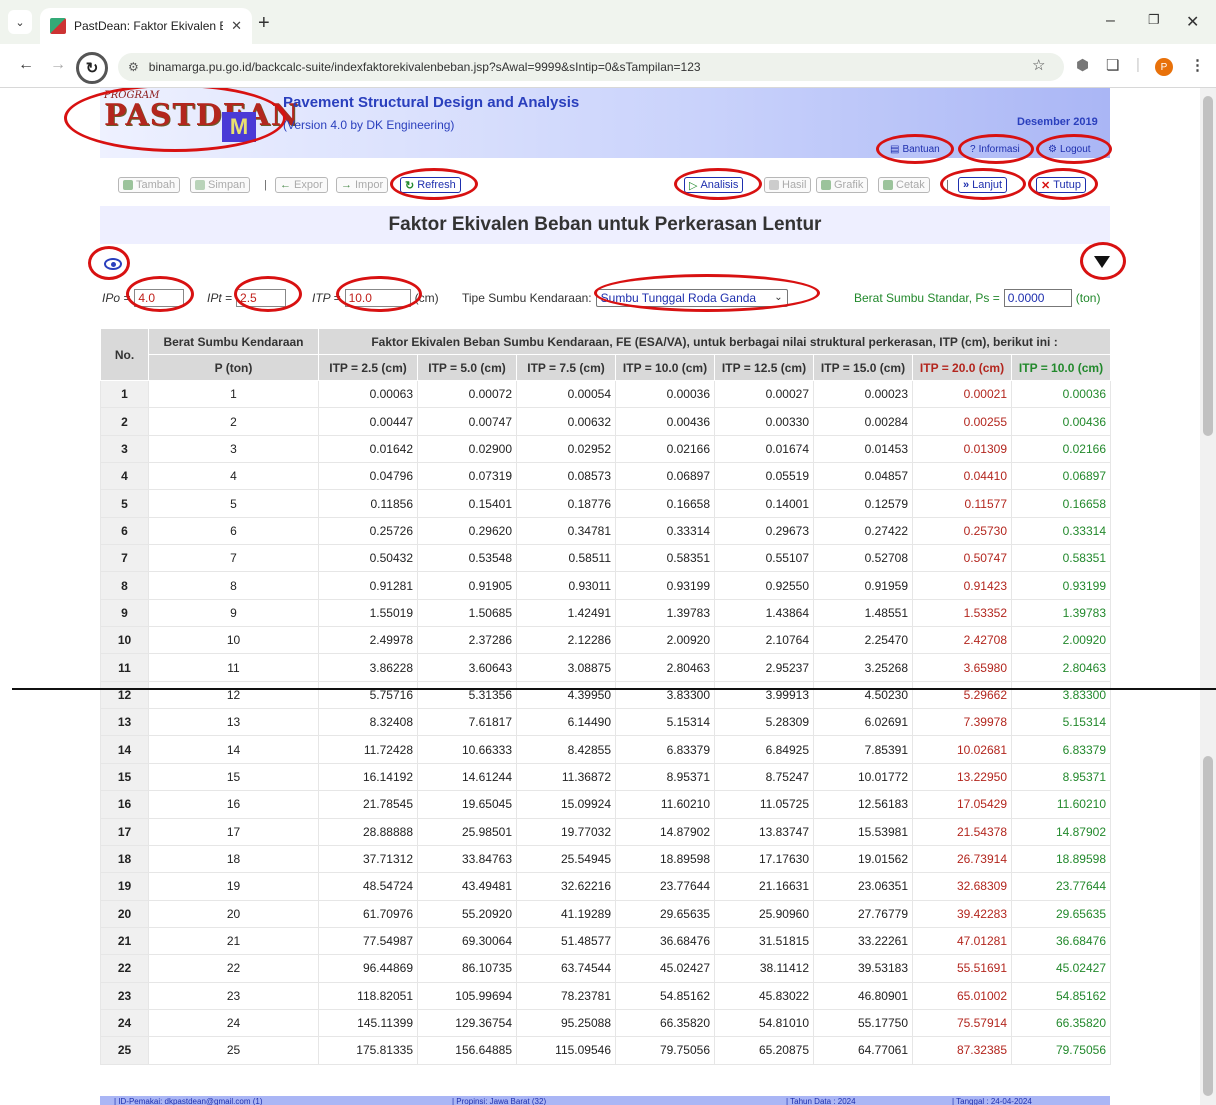 The image size is (1216, 1105). I want to click on fe-value-cell: 0.00054, so click(566, 394).